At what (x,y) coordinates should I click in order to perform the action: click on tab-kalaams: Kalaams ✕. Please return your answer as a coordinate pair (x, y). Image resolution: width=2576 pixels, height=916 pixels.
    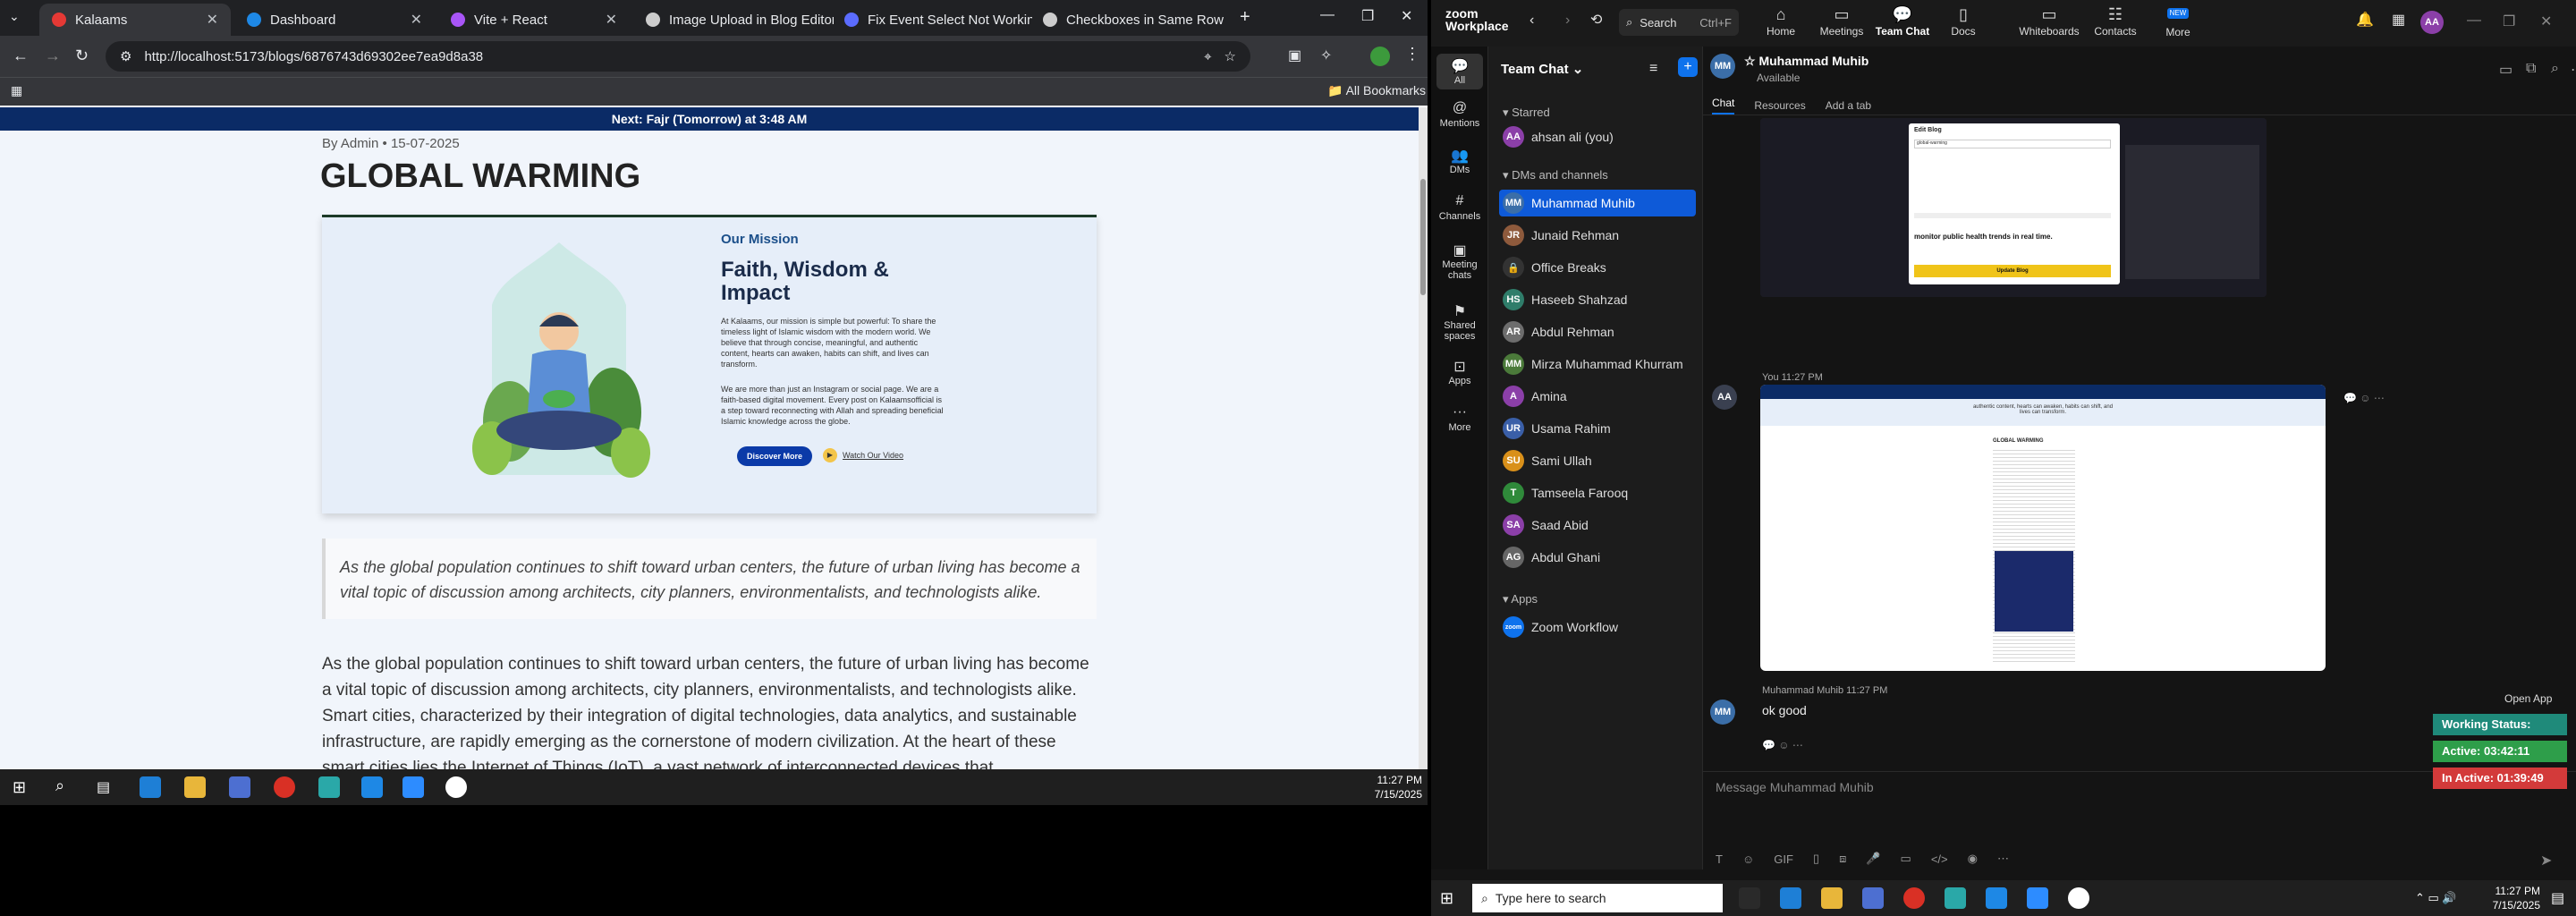
    Looking at the image, I should click on (135, 20).